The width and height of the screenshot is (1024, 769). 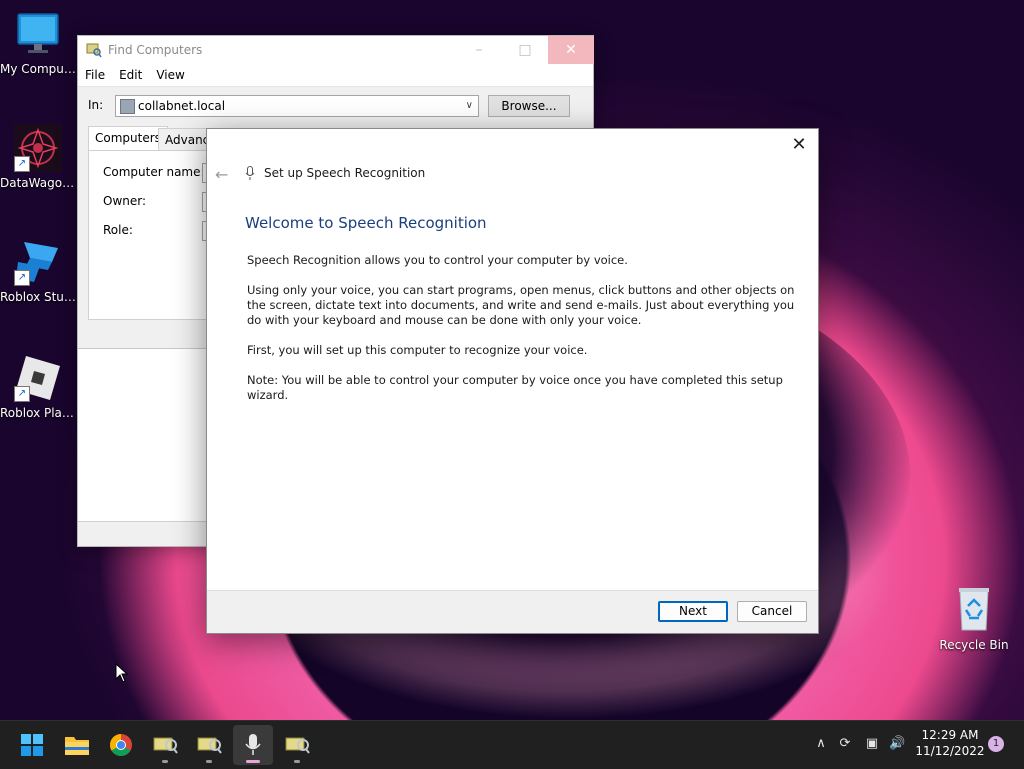 What do you see at coordinates (336, 50) in the screenshot?
I see `find-computers-titlebar: Find Computers – □ ✕` at bounding box center [336, 50].